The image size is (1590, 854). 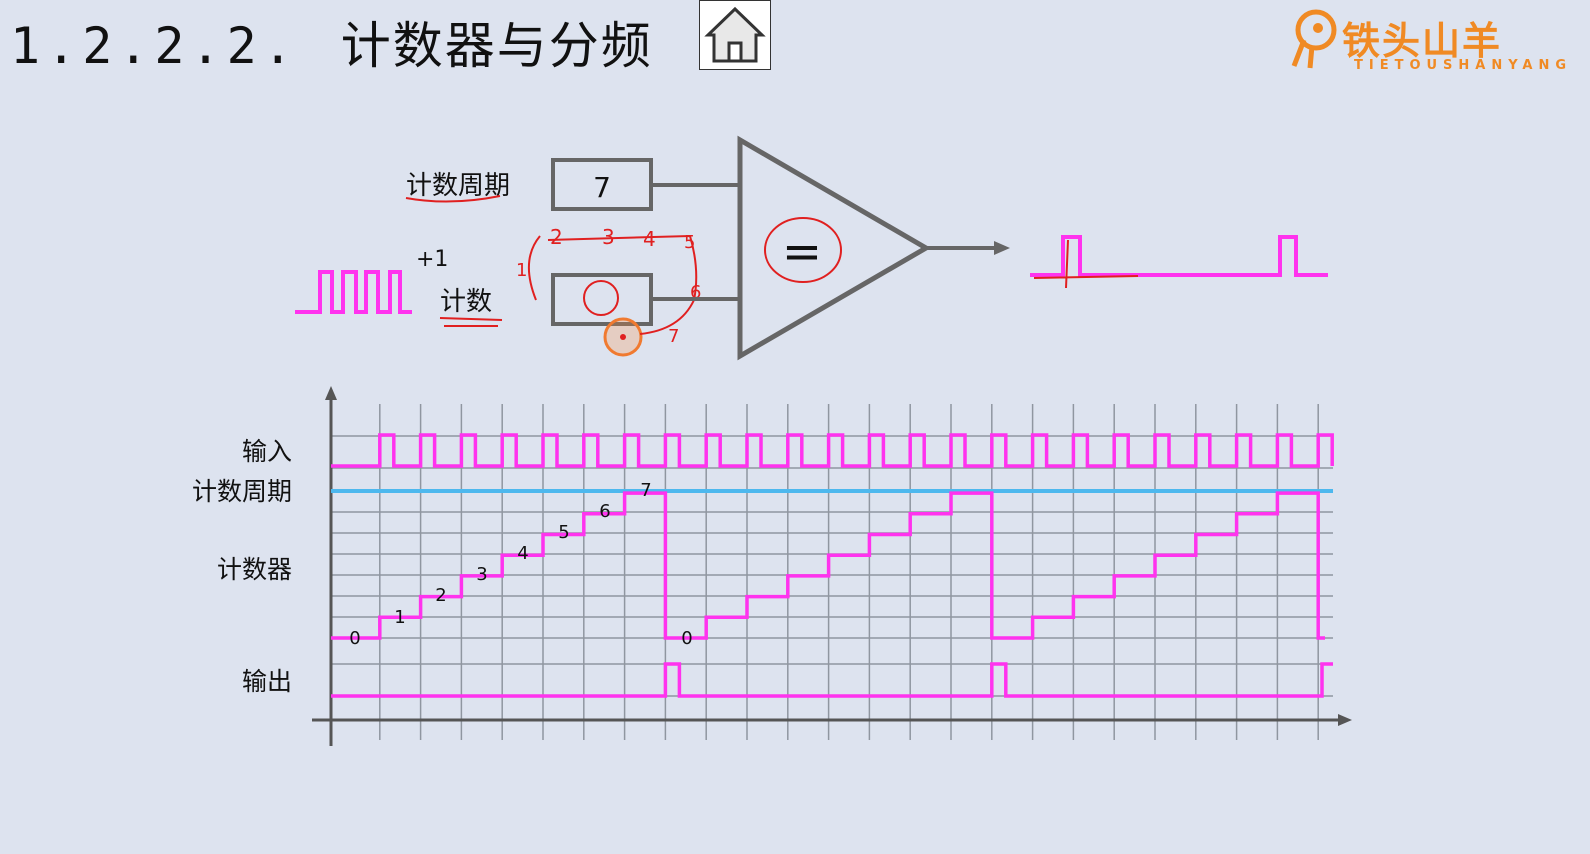 What do you see at coordinates (686, 638) in the screenshot?
I see `counter-value-0b: 0` at bounding box center [686, 638].